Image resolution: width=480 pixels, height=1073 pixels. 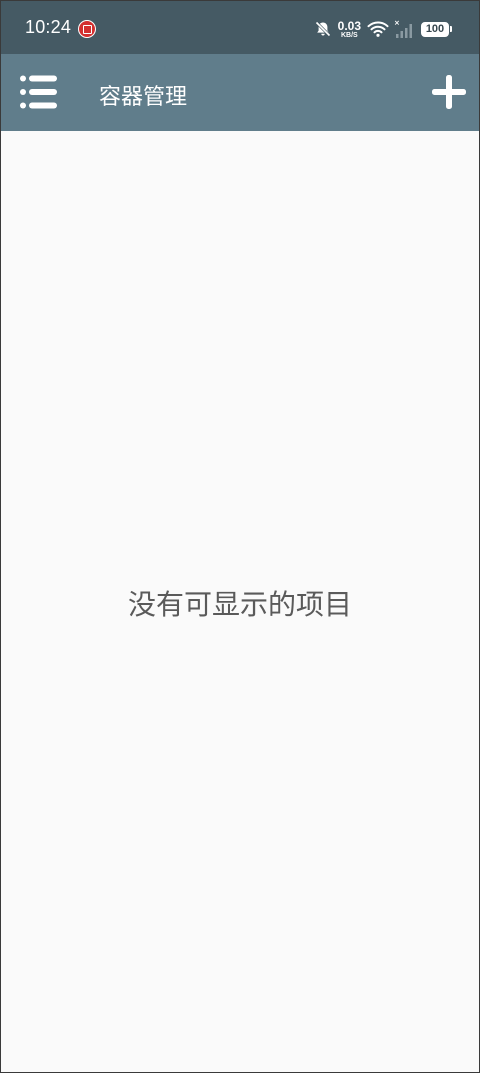 I want to click on page-title: 容器管理, so click(x=143, y=97).